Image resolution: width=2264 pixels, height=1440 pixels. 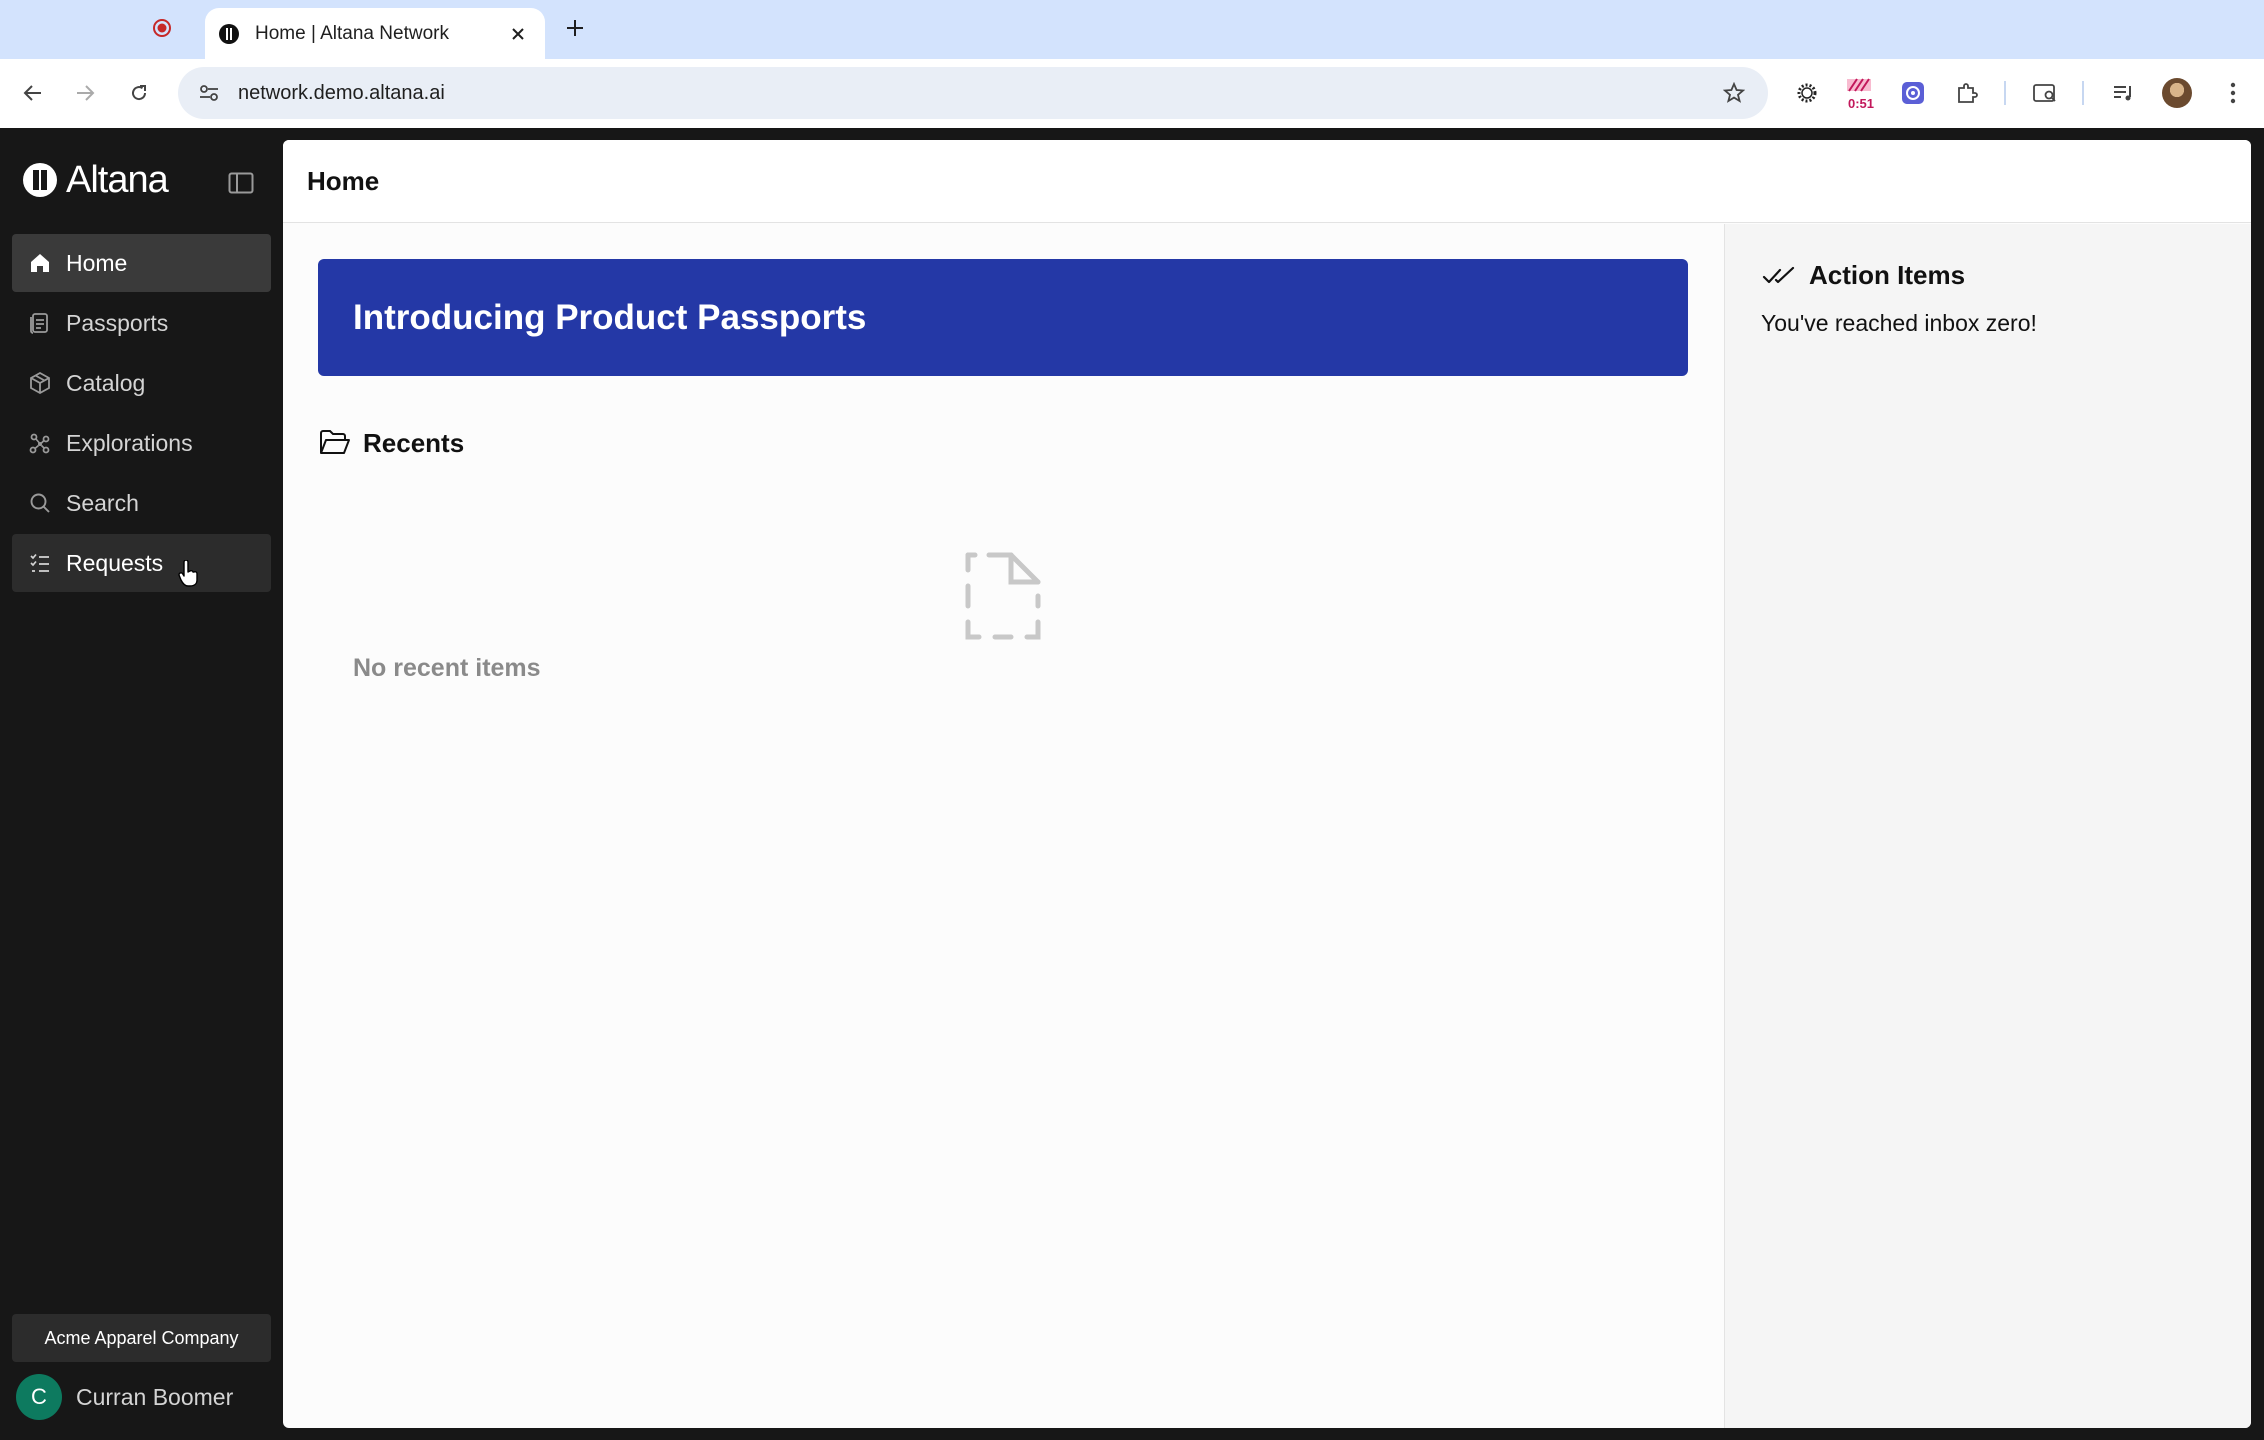 What do you see at coordinates (141, 503) in the screenshot?
I see `sidebar-item-search: Search` at bounding box center [141, 503].